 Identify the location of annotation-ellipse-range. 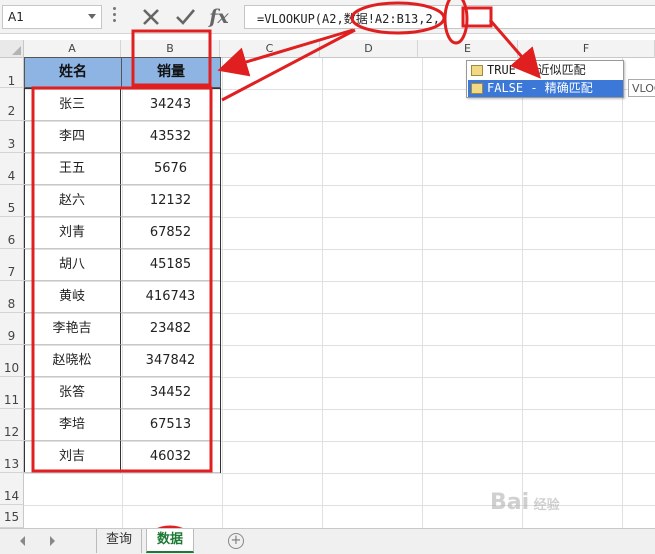
(398, 18).